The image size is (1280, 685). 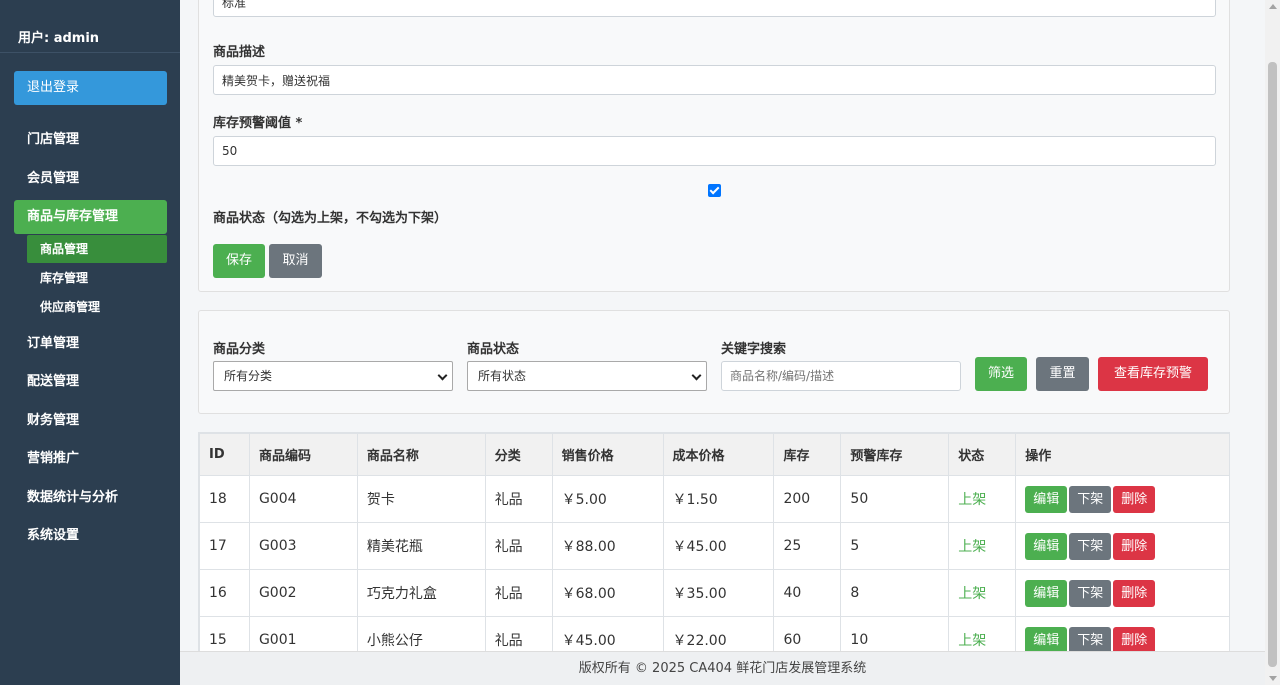 I want to click on status-select-value: 所有状态, so click(x=502, y=376).